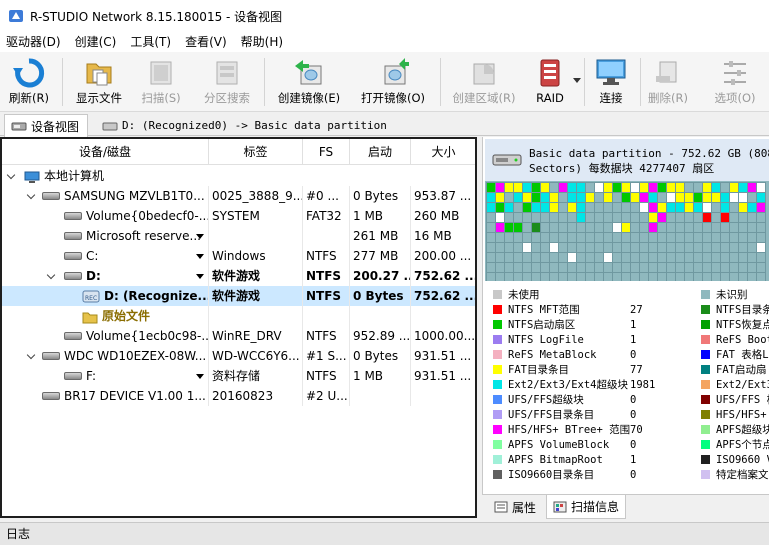 The width and height of the screenshot is (769, 545). What do you see at coordinates (227, 83) in the screenshot?
I see `partition-search-button: 分区搜索` at bounding box center [227, 83].